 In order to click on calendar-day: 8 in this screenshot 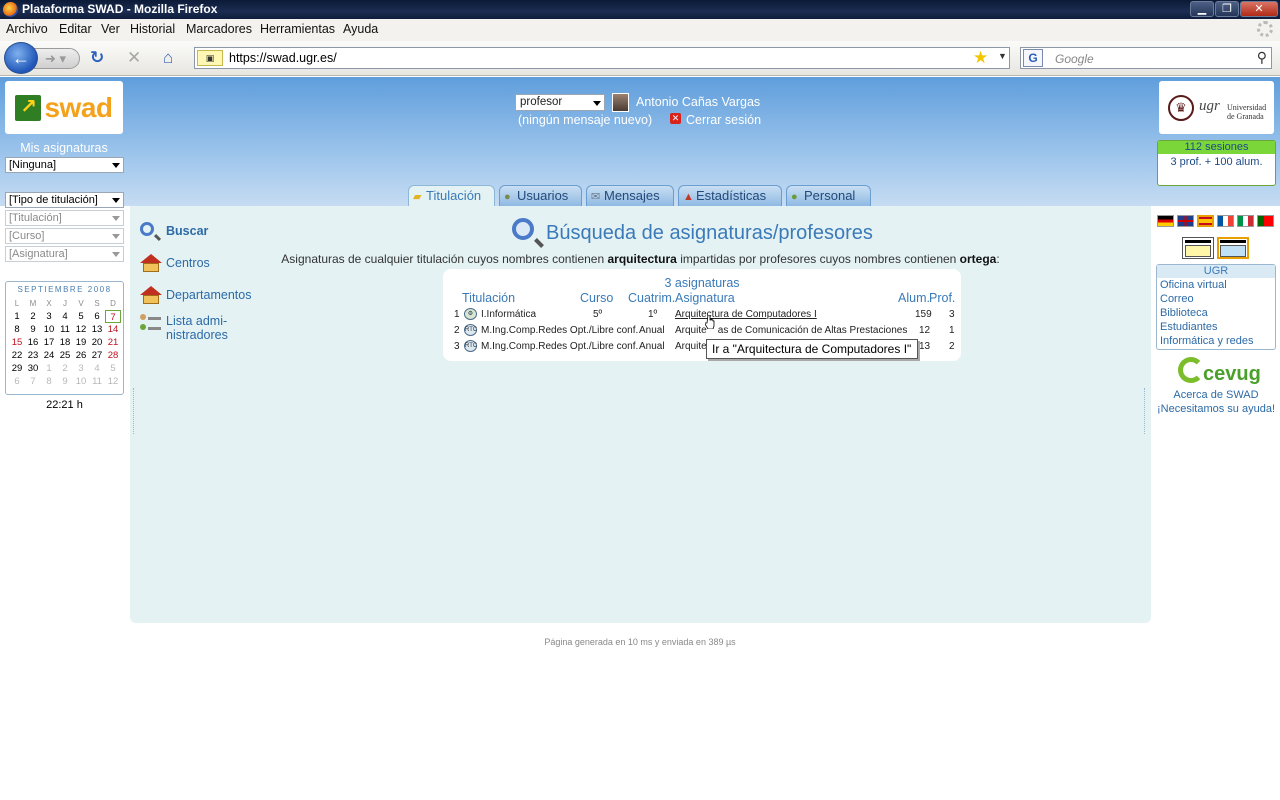, I will do `click(17, 329)`.